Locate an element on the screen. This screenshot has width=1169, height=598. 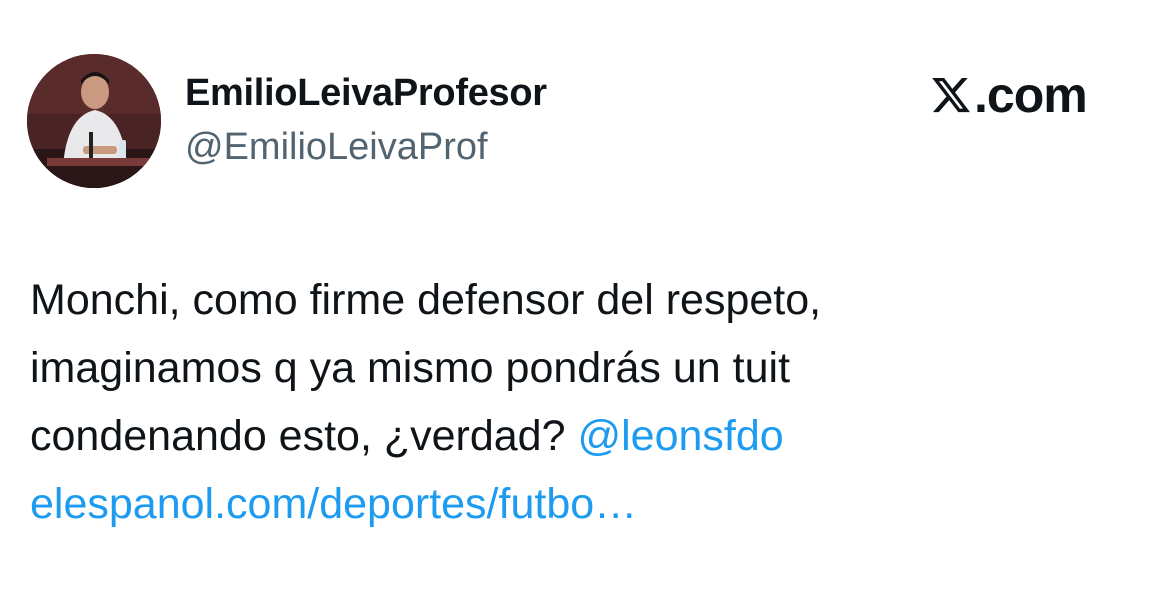
display-name: EmilioLeivaProfesor is located at coordinates (366, 93).